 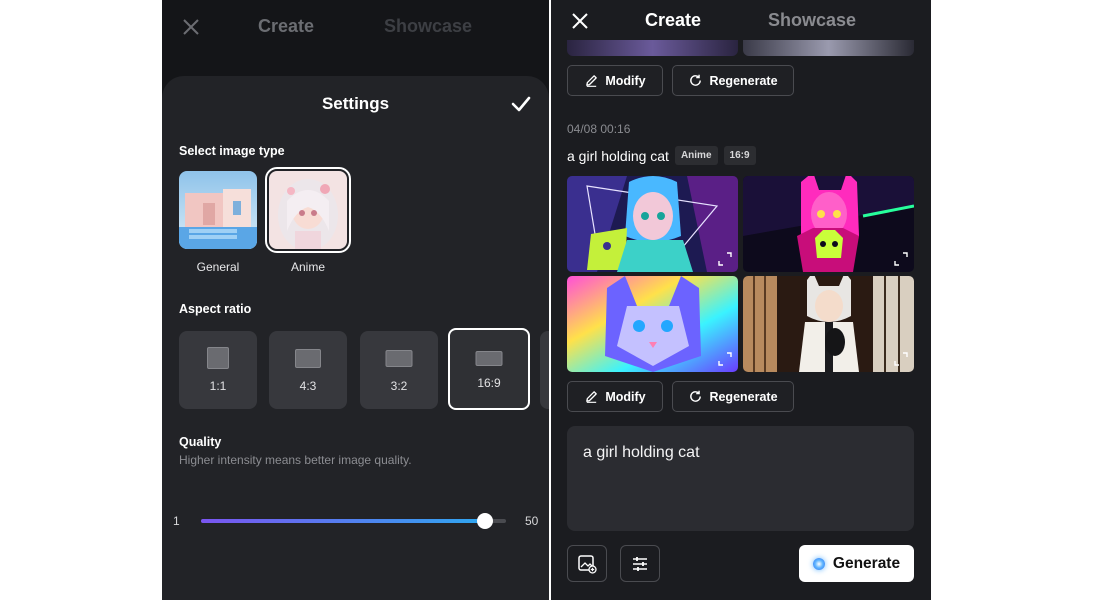 What do you see at coordinates (218, 267) in the screenshot?
I see `image-type-name: General` at bounding box center [218, 267].